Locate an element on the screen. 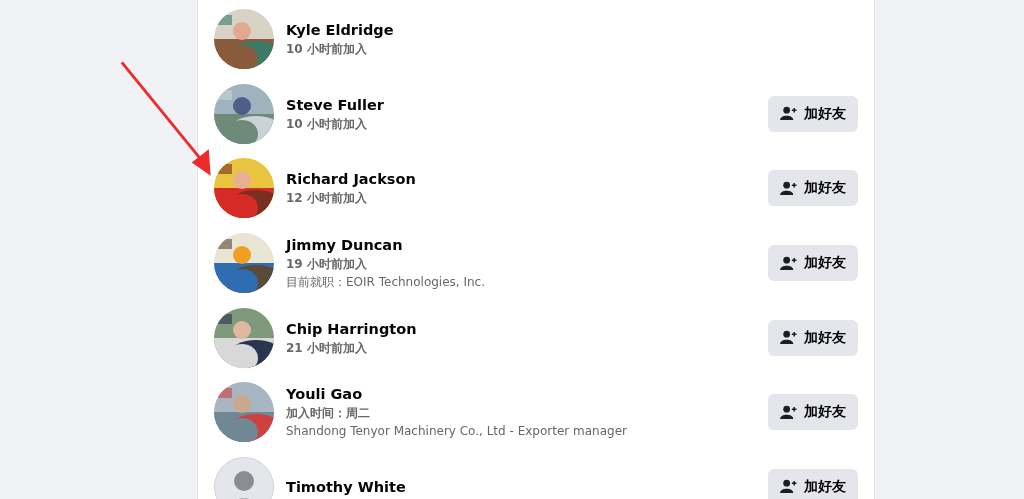 The width and height of the screenshot is (1024, 499). work-info: 目前就职：EOIR Technologies, Inc. is located at coordinates (386, 283).